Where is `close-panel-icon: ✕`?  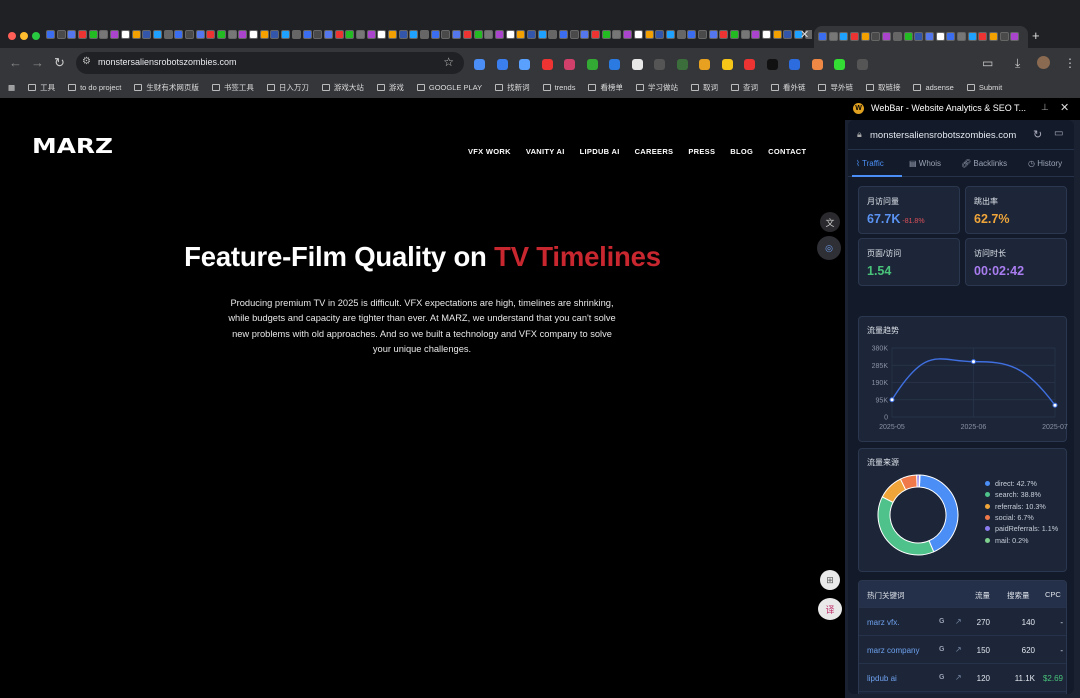
close-panel-icon: ✕ is located at coordinates (1064, 107).